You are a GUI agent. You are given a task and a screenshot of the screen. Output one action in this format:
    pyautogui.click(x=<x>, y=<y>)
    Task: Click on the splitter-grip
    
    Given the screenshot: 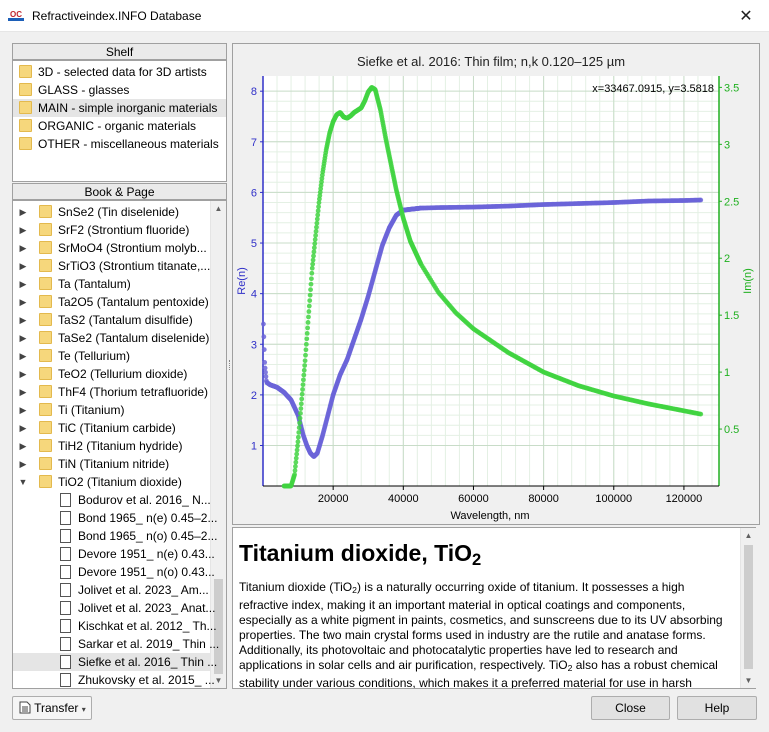 What is the action you would take?
    pyautogui.click(x=229, y=365)
    